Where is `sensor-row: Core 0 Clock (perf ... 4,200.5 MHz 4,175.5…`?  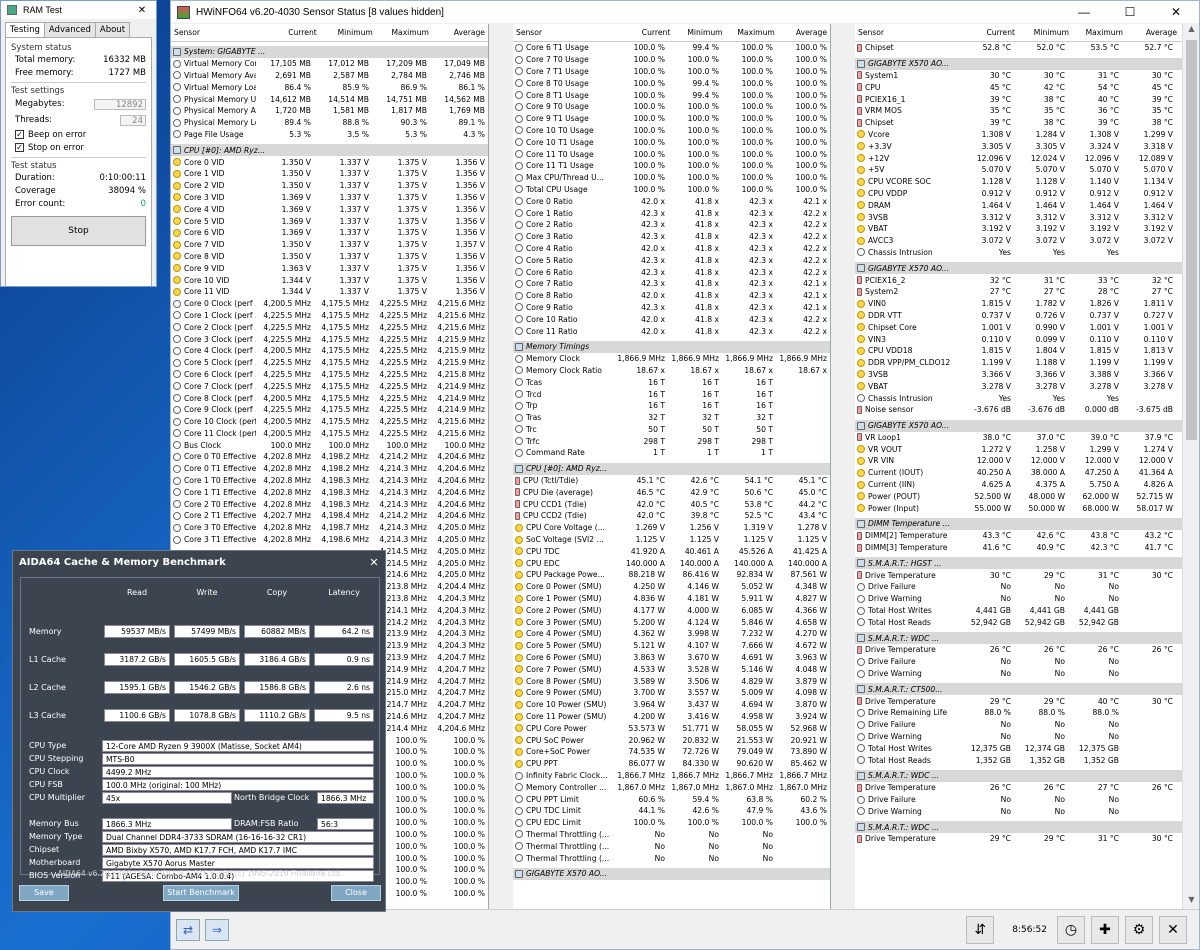
sensor-row: Core 0 Clock (perf ... 4,200.5 MHz 4,175.5… is located at coordinates (329, 304).